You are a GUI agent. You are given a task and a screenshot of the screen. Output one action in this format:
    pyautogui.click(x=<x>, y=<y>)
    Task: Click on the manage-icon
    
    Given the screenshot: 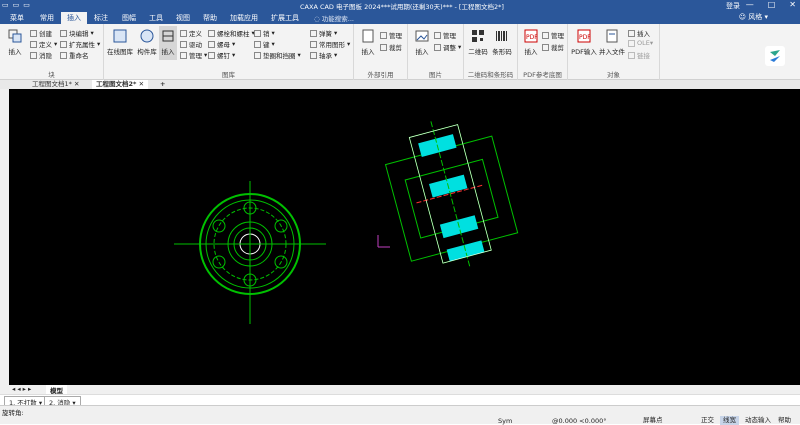 What is the action you would take?
    pyautogui.click(x=437, y=35)
    